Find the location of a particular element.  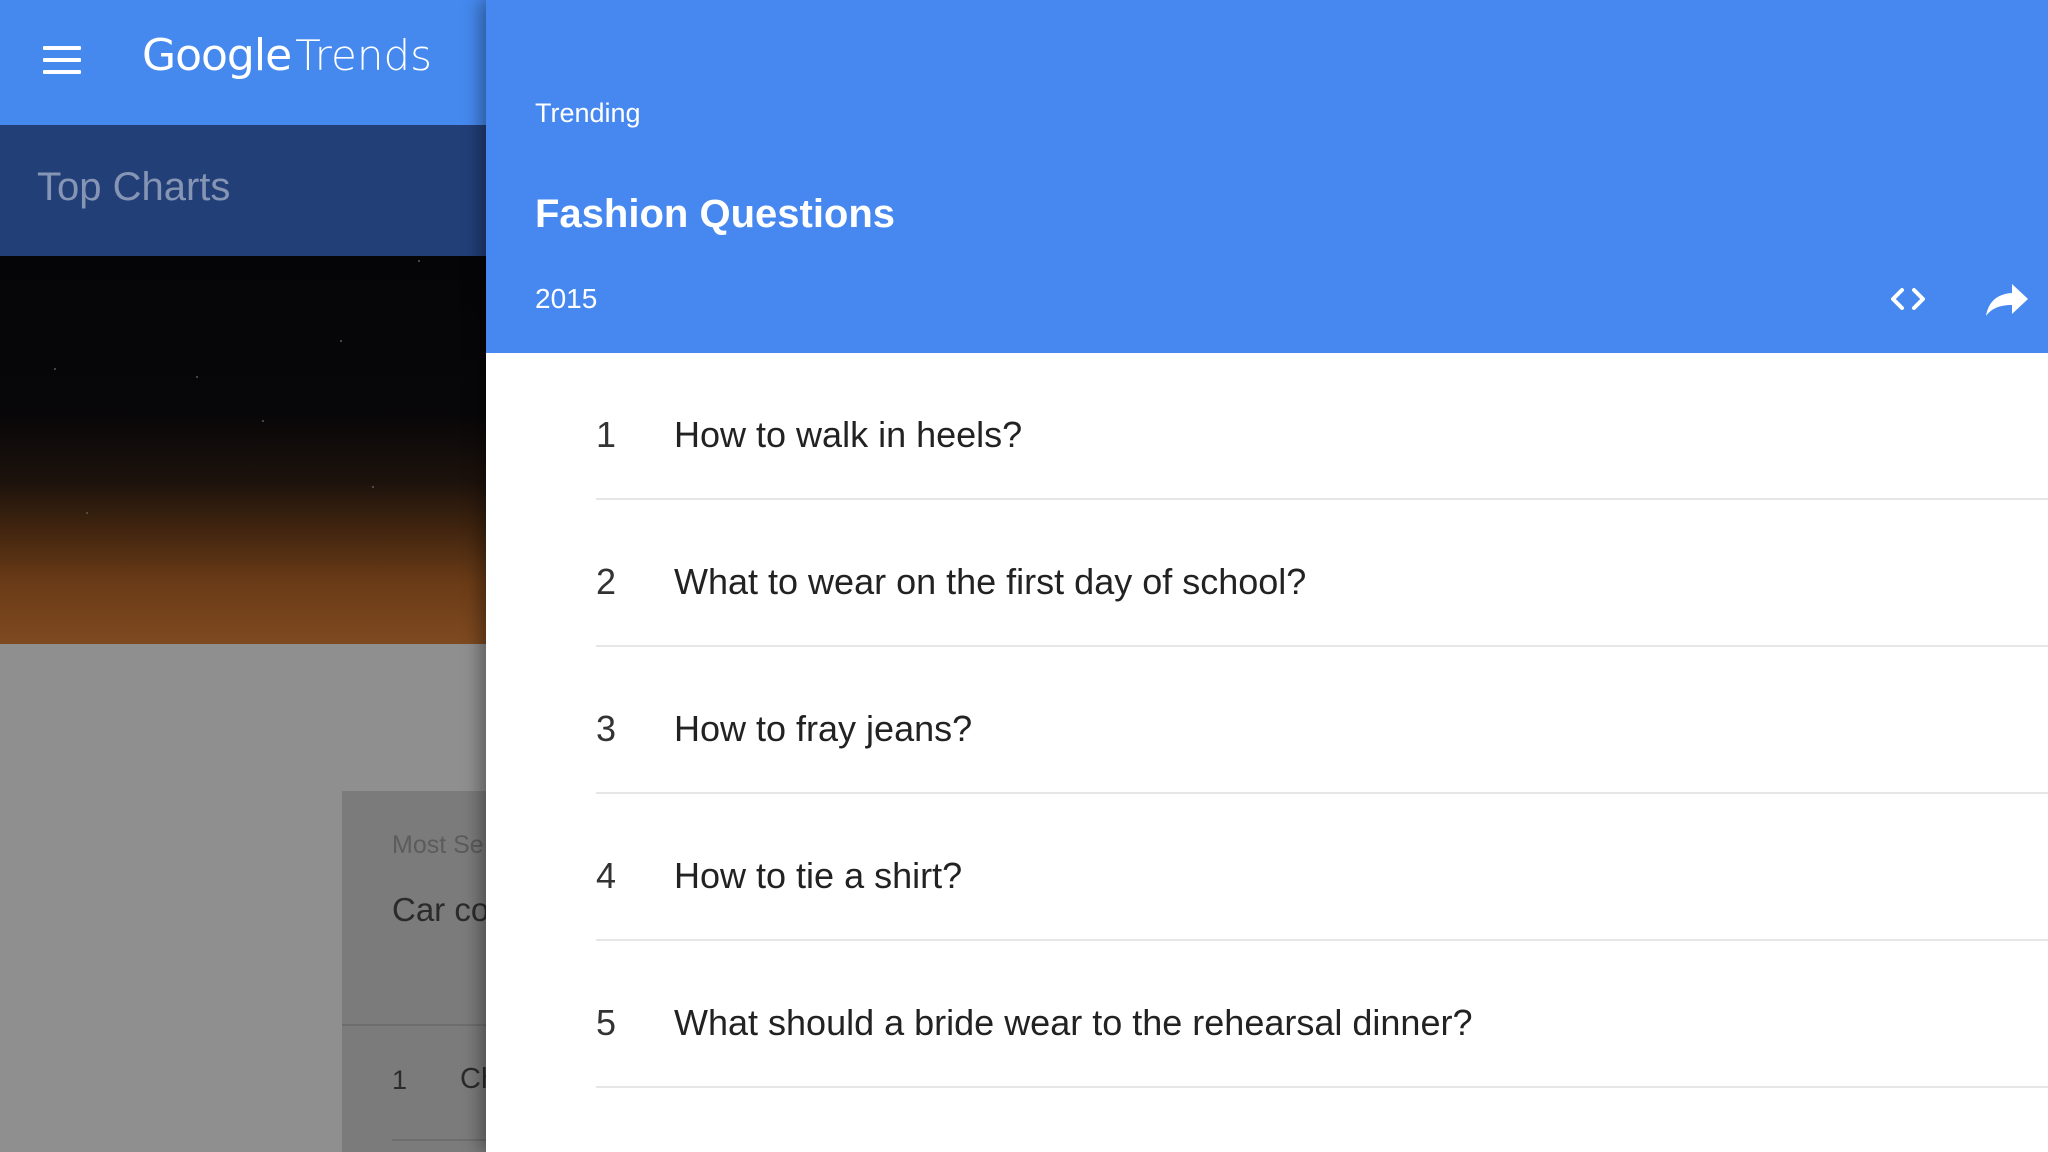

result-row-3: 3 How to fray jeans? is located at coordinates (1267, 720).